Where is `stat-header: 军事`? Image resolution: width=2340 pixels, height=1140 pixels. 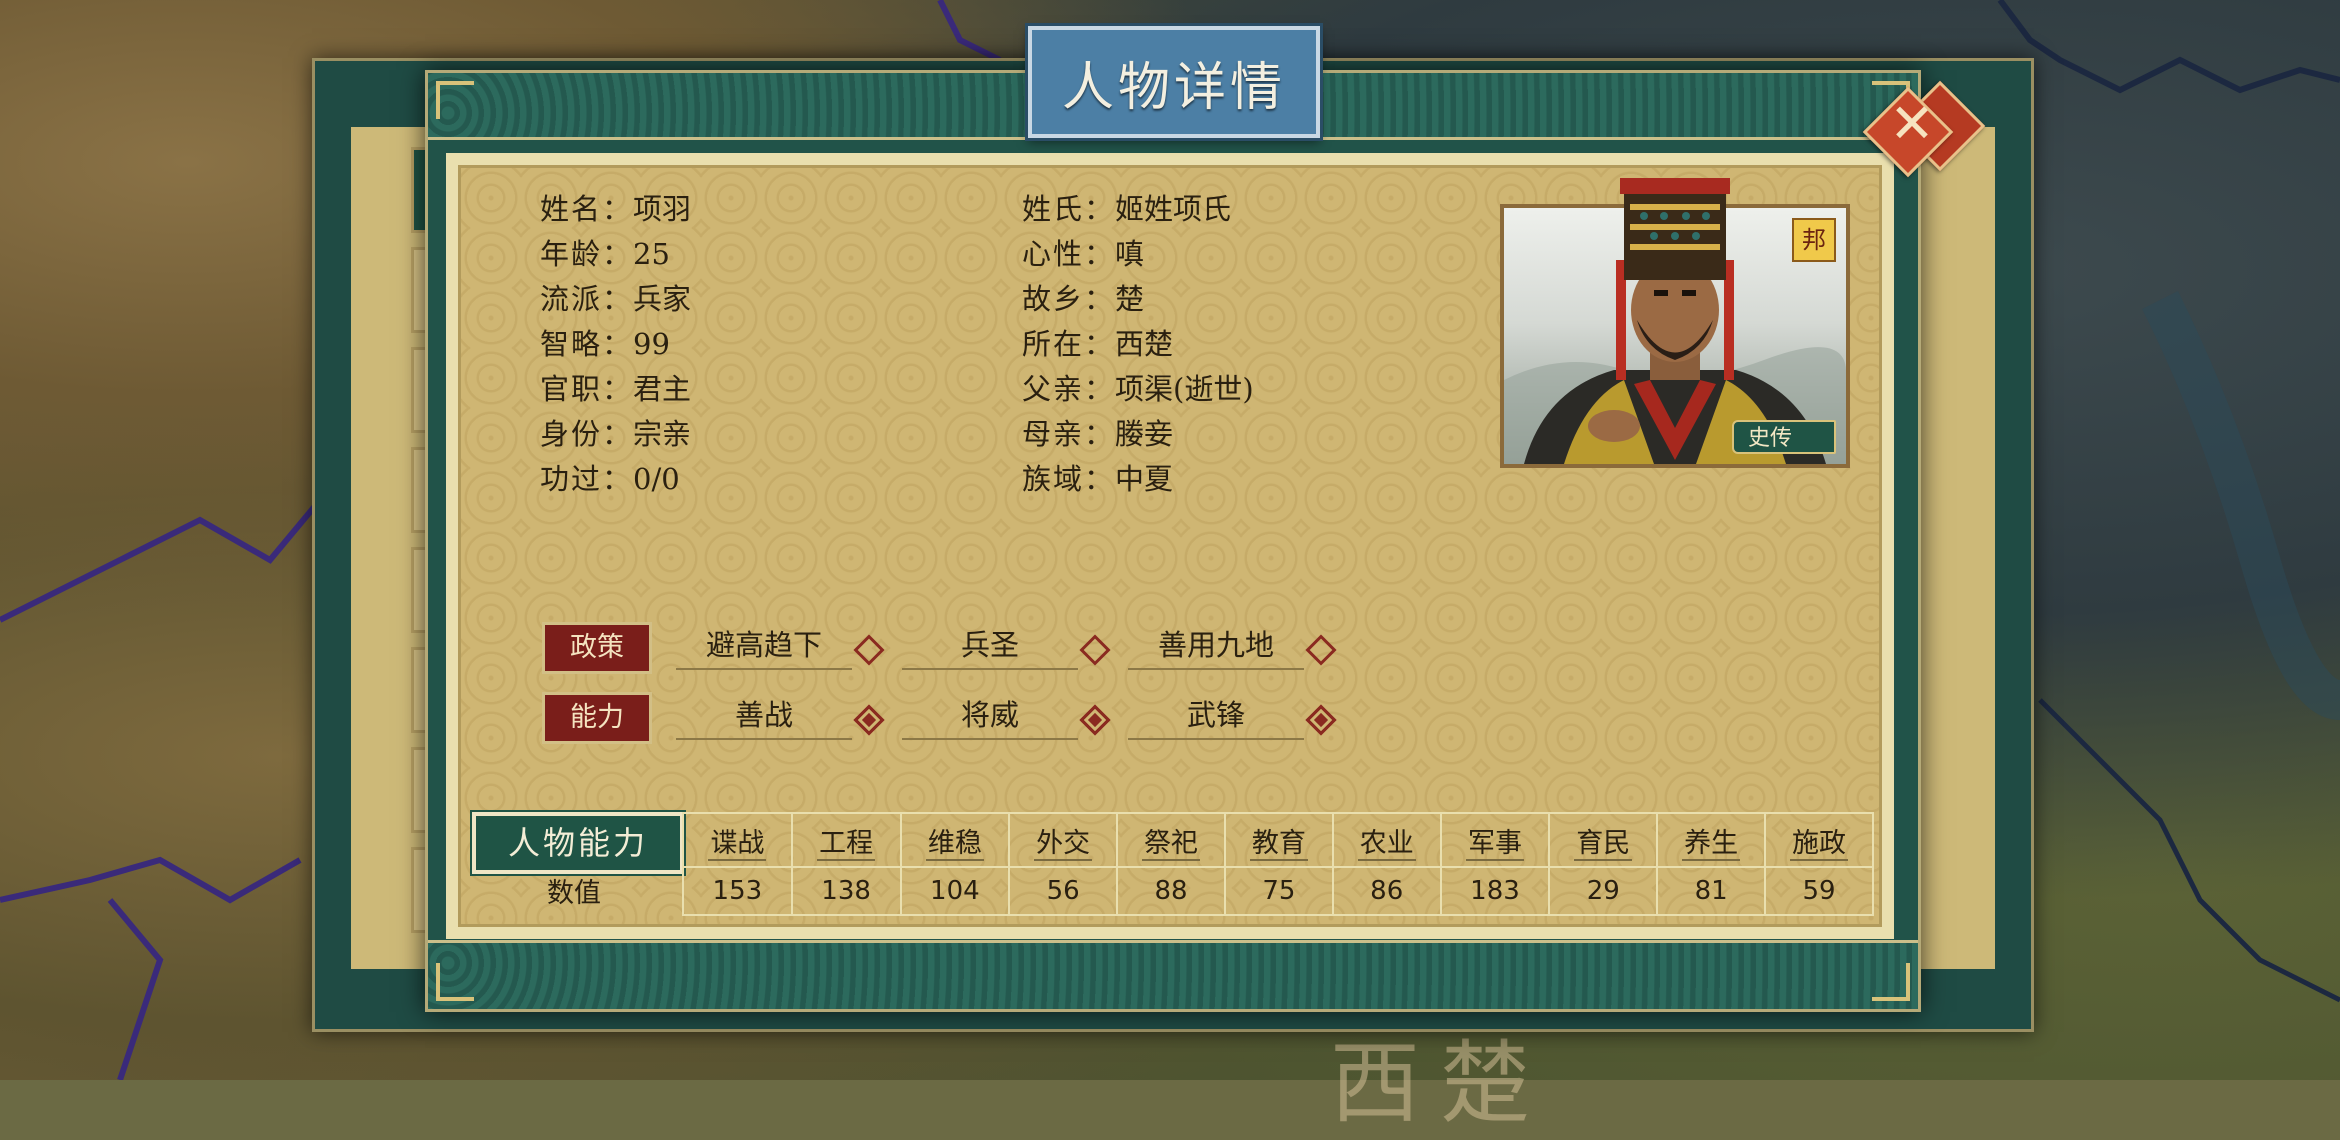
stat-header: 军事 is located at coordinates (1495, 840).